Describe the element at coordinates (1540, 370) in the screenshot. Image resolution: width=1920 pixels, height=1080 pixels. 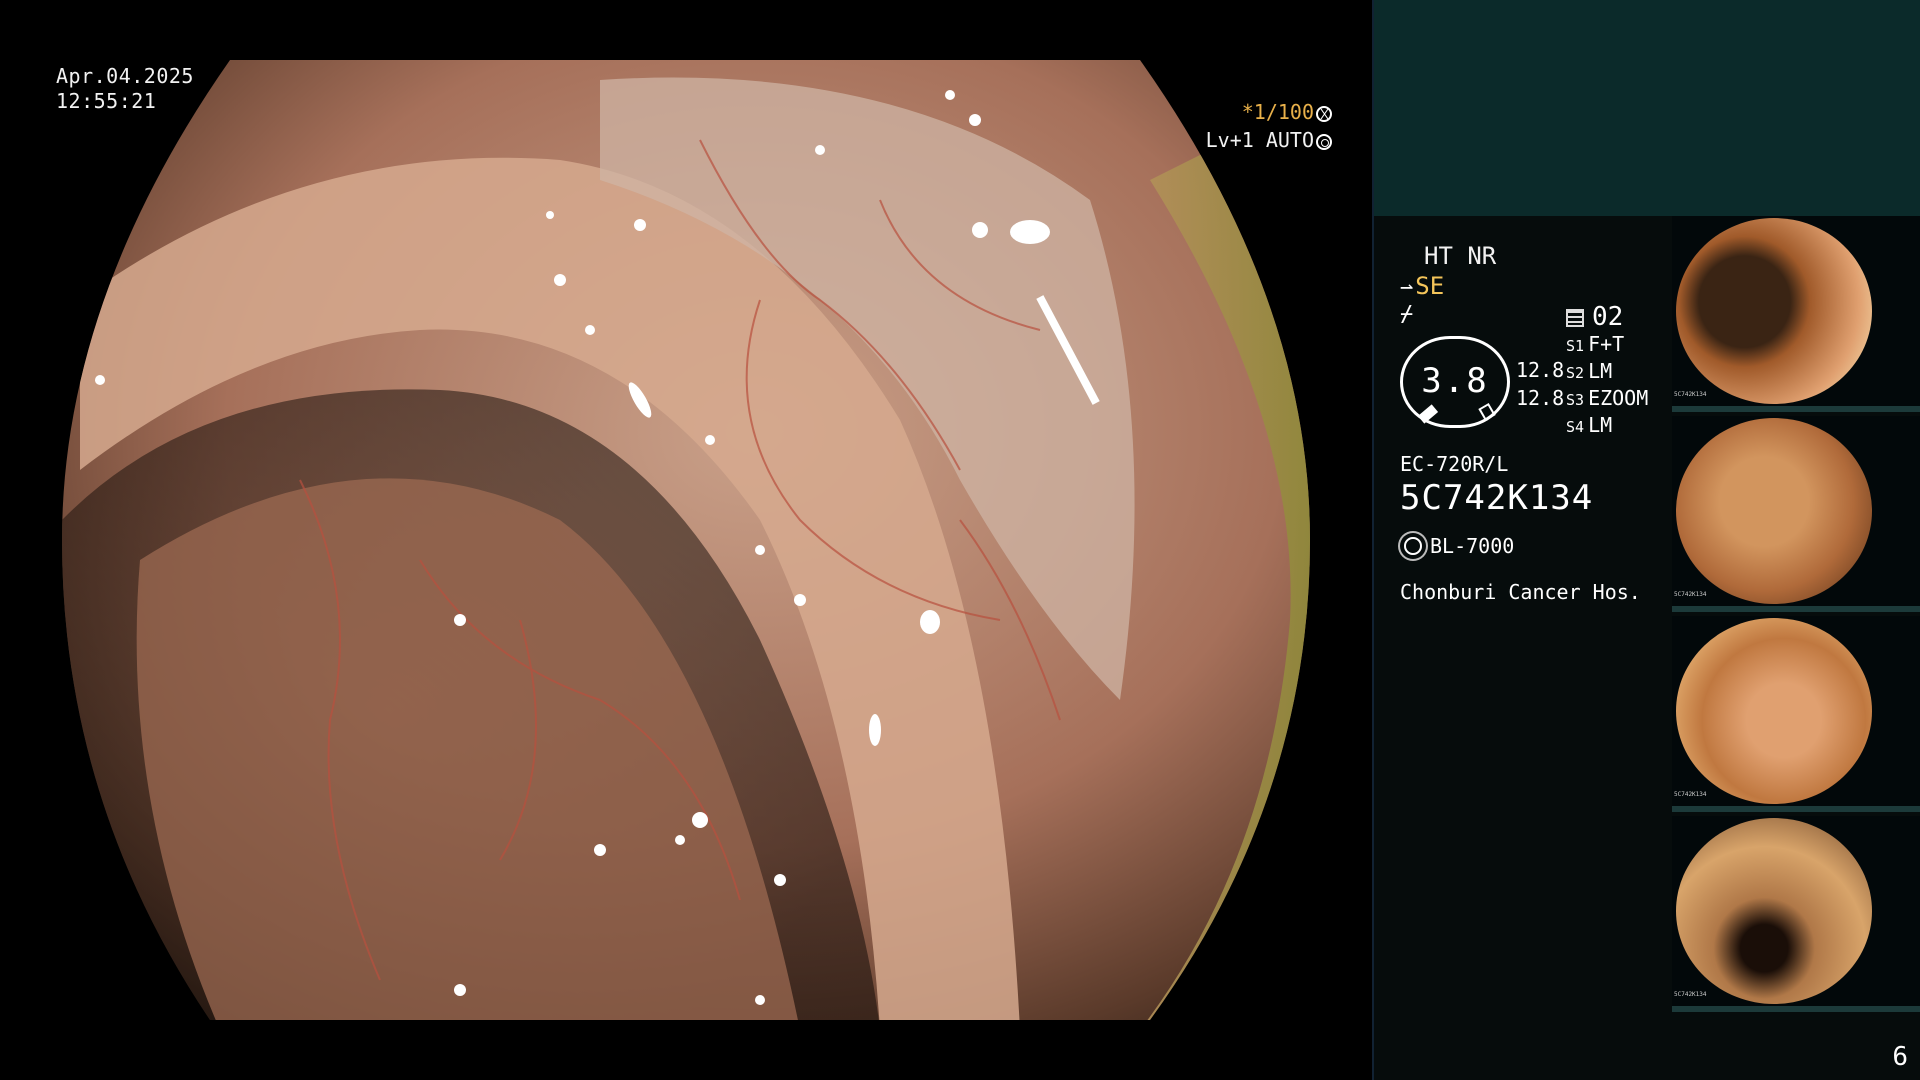
I see `gauge-reading-1: 12.8` at that location.